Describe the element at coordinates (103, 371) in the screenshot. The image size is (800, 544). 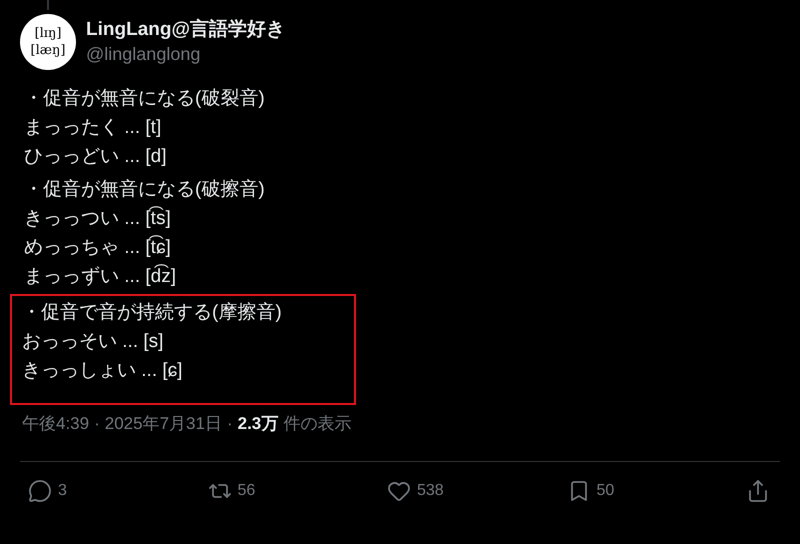
I see `post-line: きっっしょい ... [ɕ]` at that location.